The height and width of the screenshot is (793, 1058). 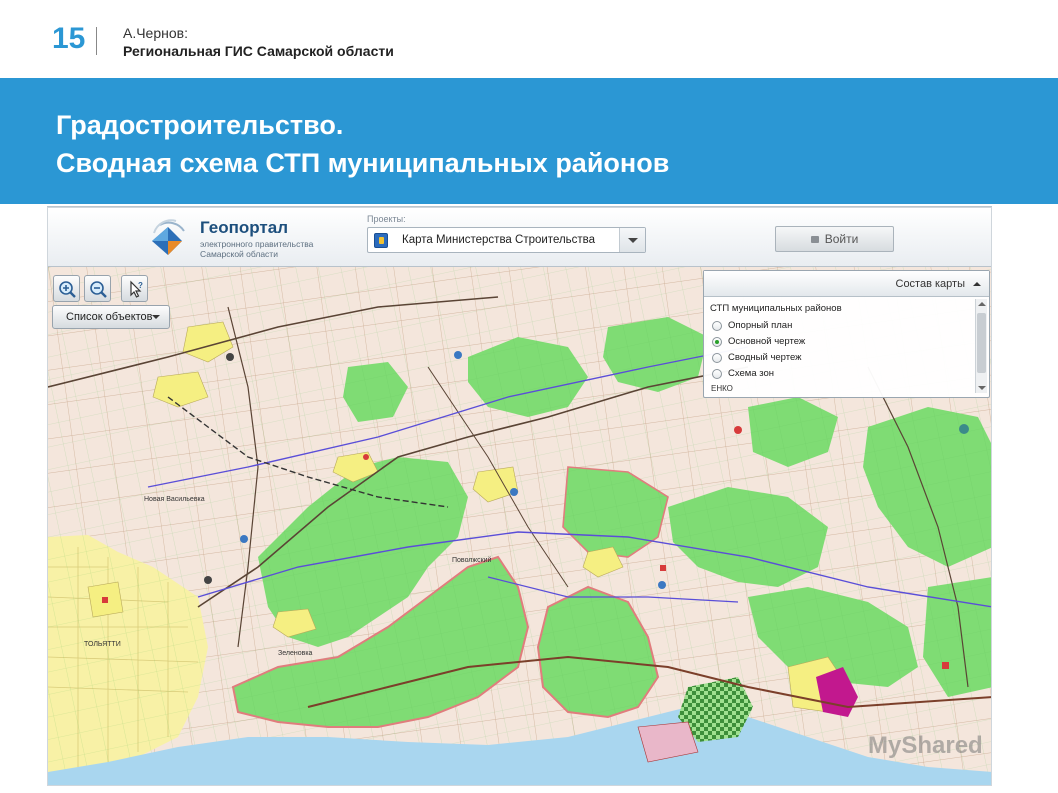 I want to click on project-select: Карта Министерства Строительства, so click(x=506, y=240).